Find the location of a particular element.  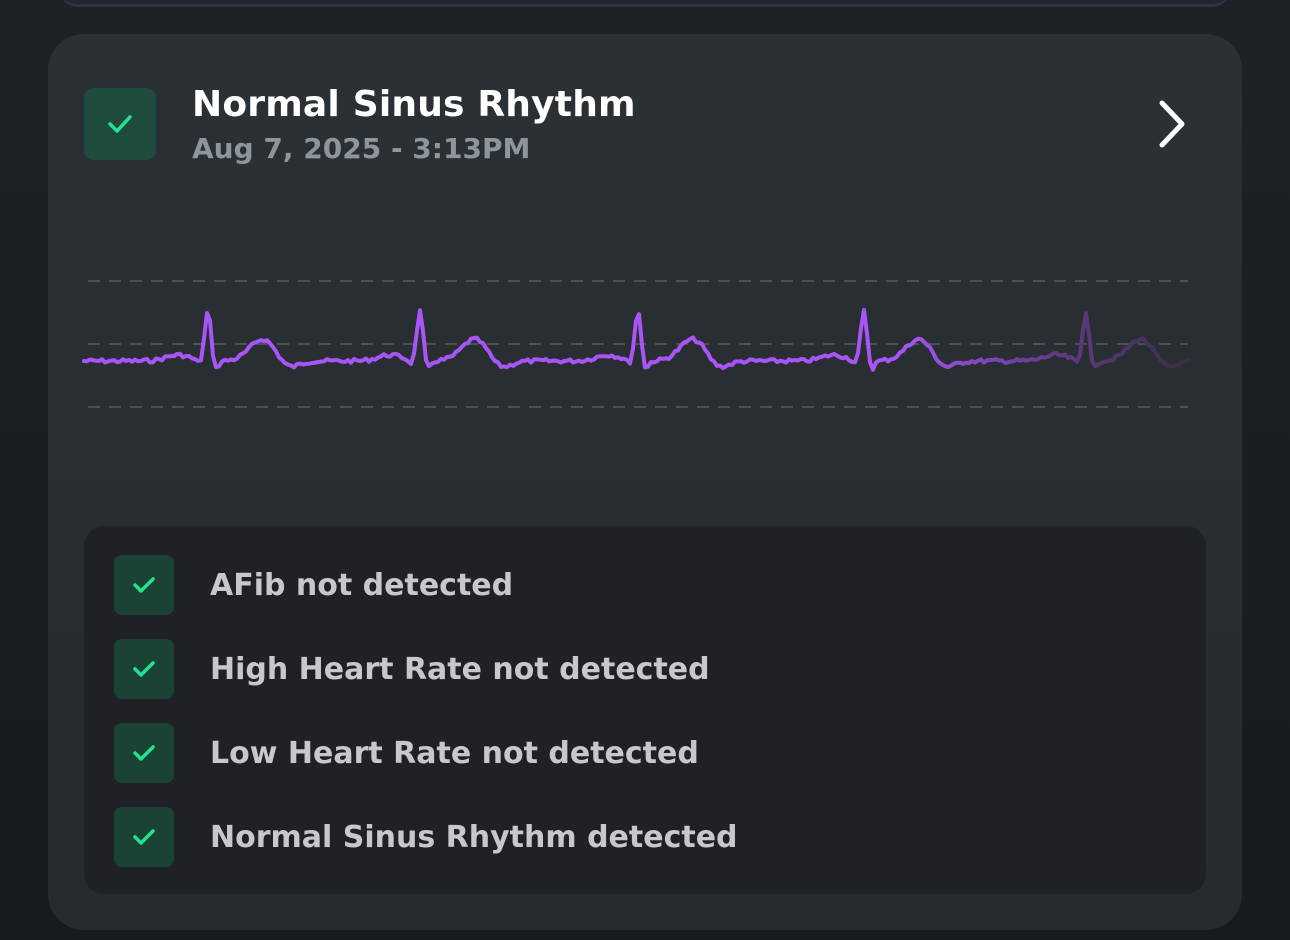

result-label: Low Heart Rate not detected is located at coordinates (454, 753).